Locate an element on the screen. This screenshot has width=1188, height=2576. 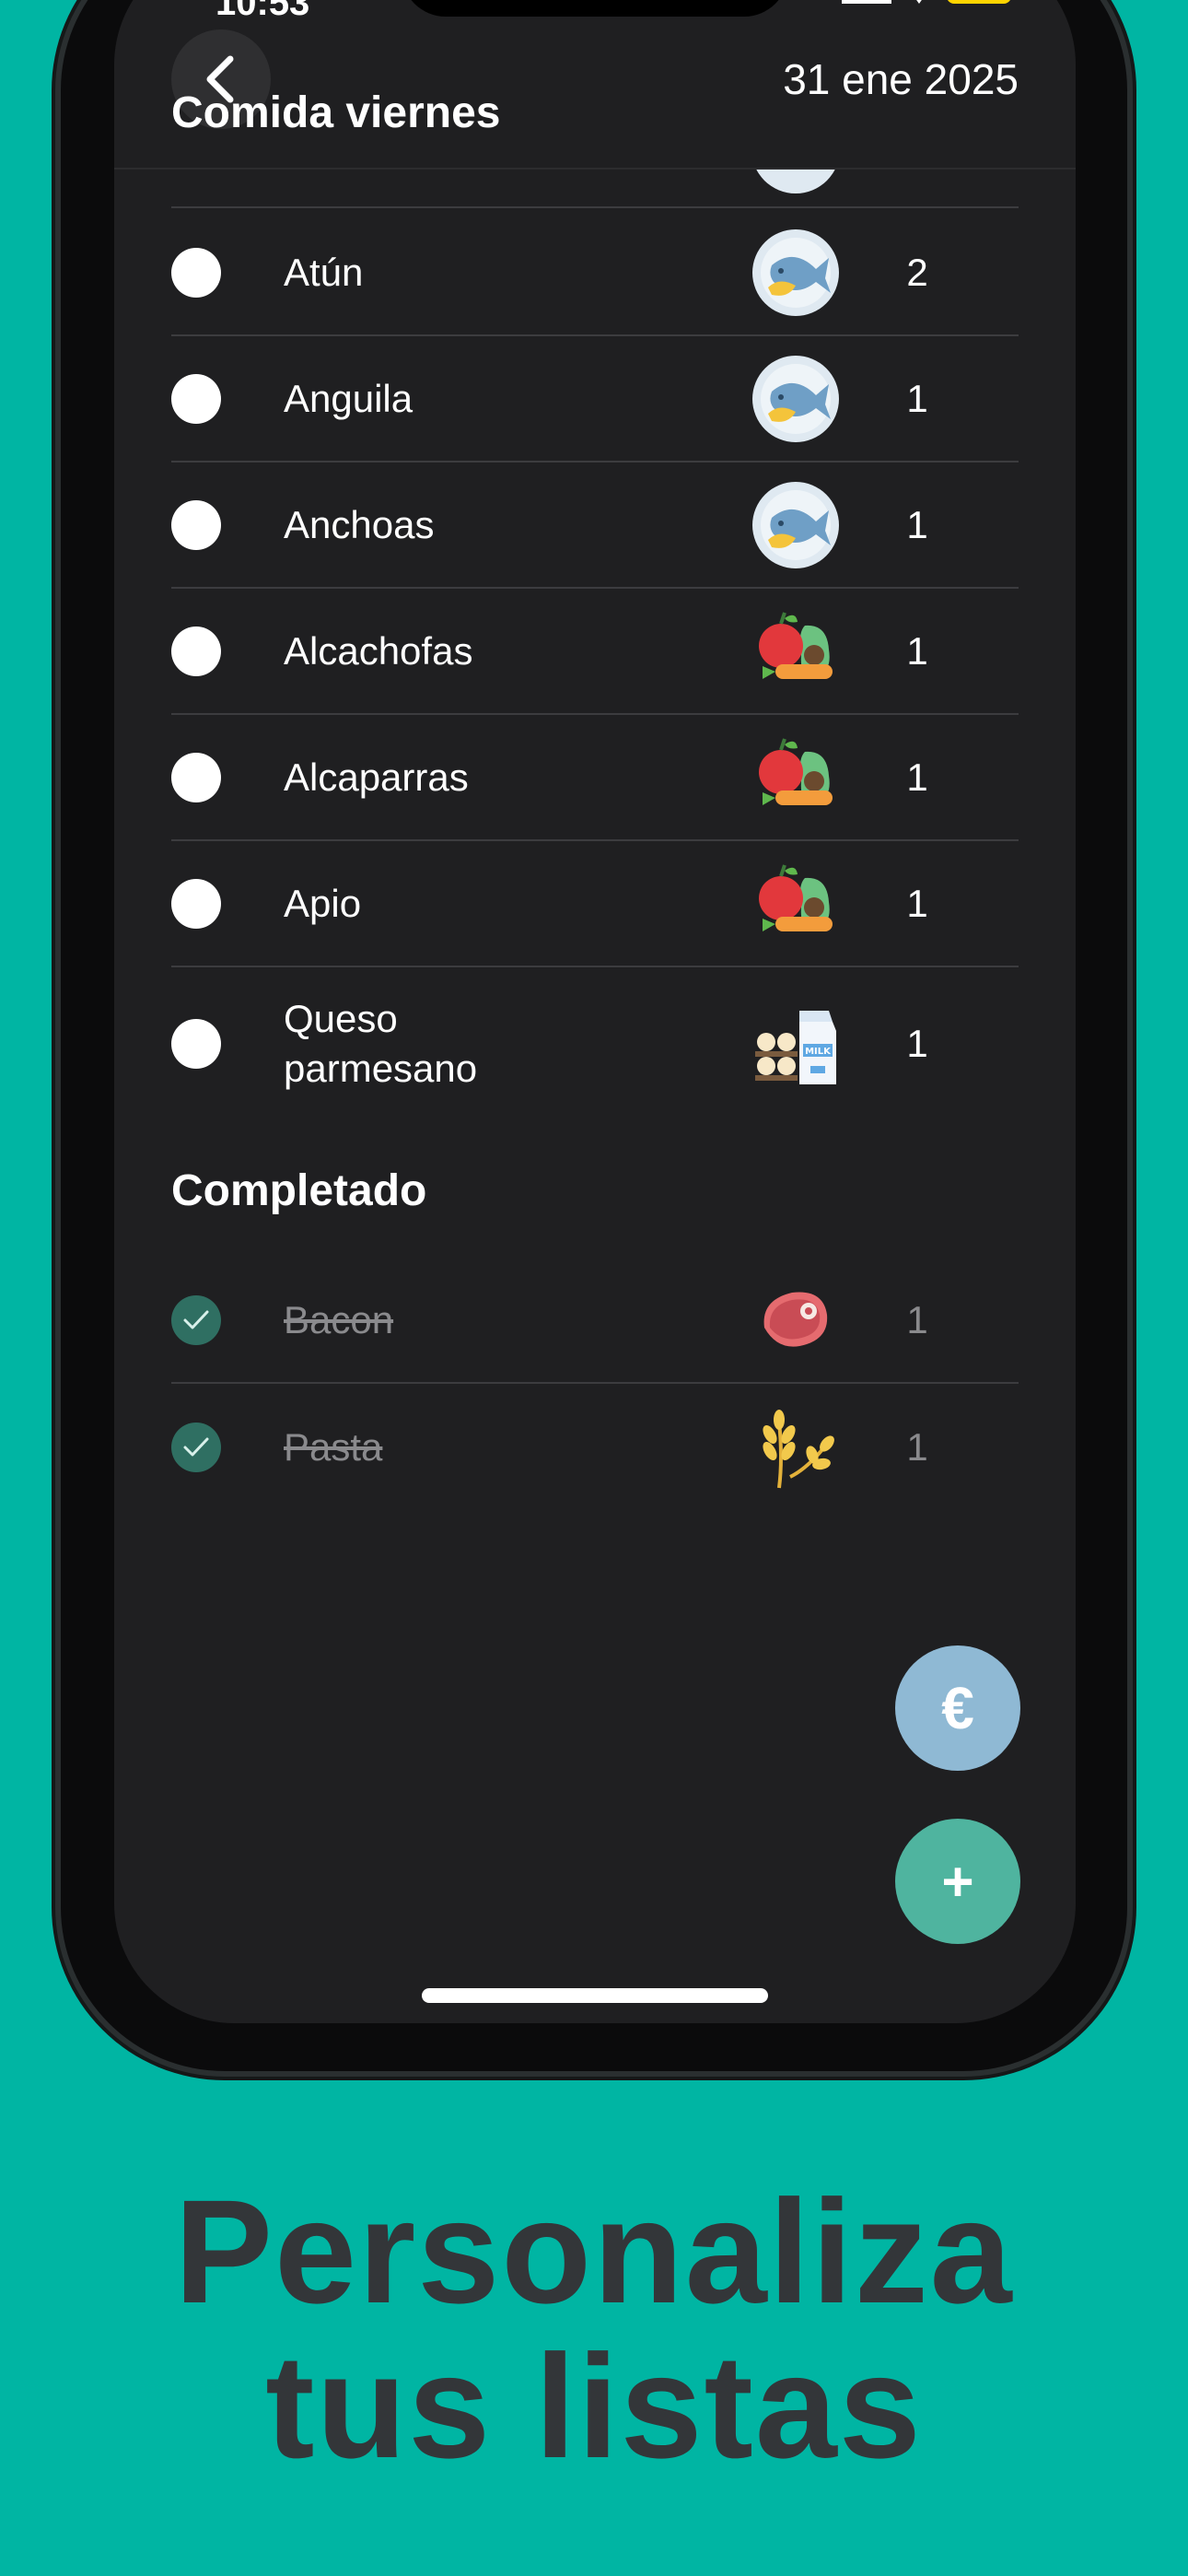
euro-icon: € is located at coordinates (957, 1708).